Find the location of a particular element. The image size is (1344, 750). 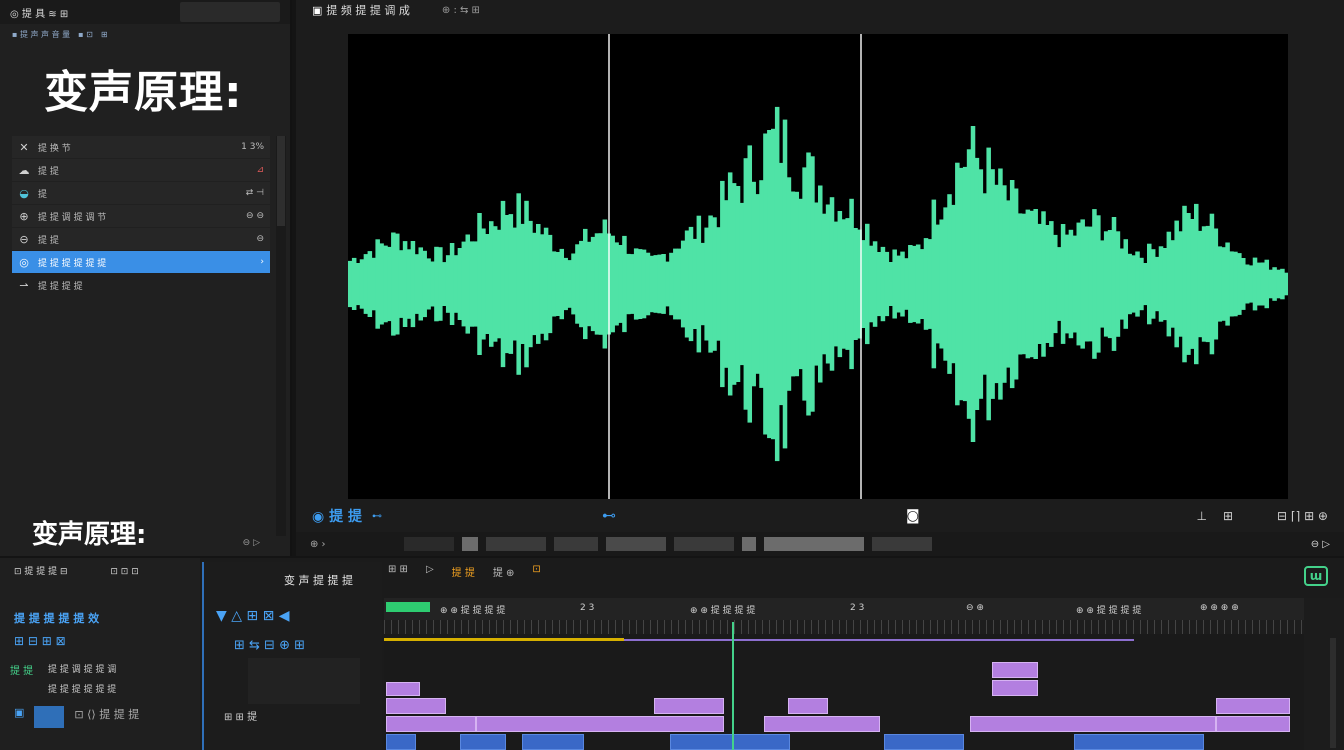

panel-footer-icons: ⊖ ▷ is located at coordinates (251, 543).